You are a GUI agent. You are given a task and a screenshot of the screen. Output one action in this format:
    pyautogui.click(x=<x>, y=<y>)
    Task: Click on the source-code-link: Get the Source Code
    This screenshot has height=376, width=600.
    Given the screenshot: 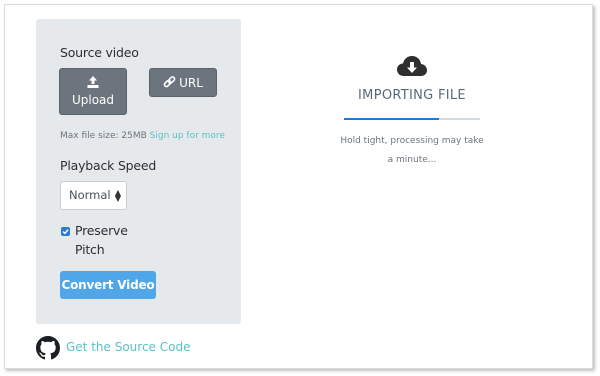 What is the action you would take?
    pyautogui.click(x=128, y=347)
    